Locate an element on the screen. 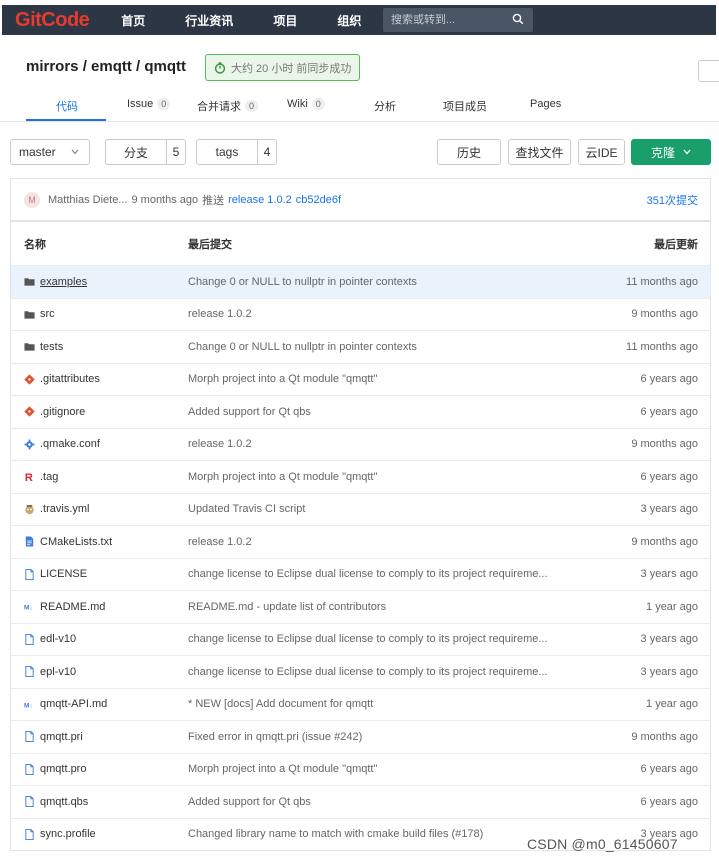 The width and height of the screenshot is (719, 863). file-name-cell: sync.profile is located at coordinates (60, 834).